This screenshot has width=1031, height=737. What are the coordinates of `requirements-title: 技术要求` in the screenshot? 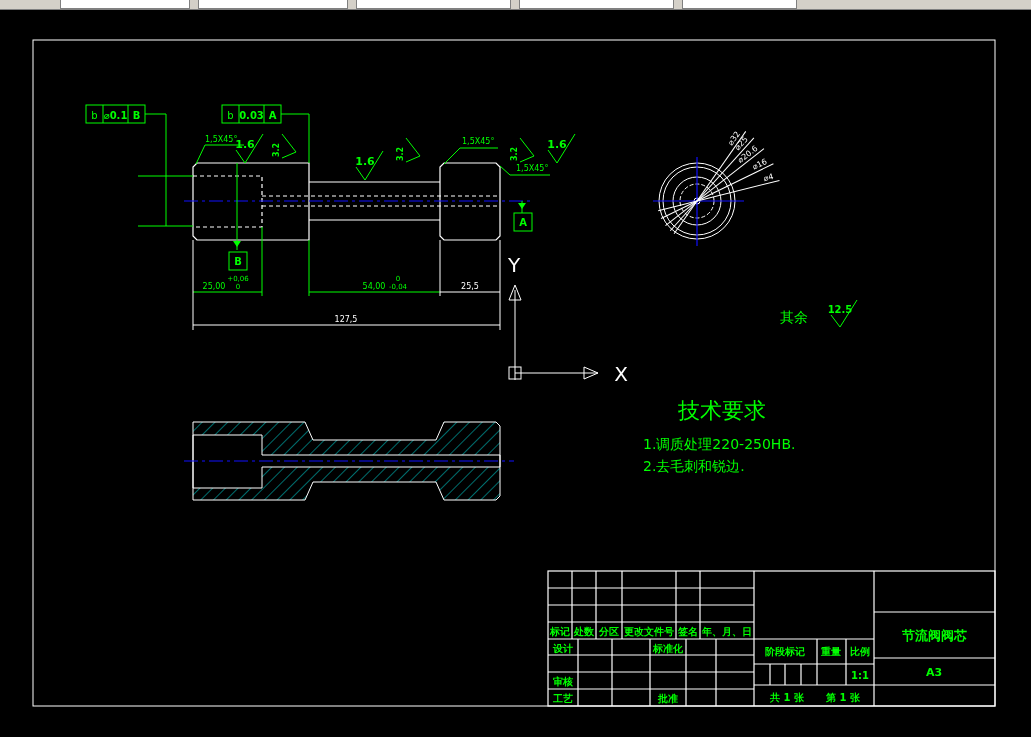 It's located at (722, 410).